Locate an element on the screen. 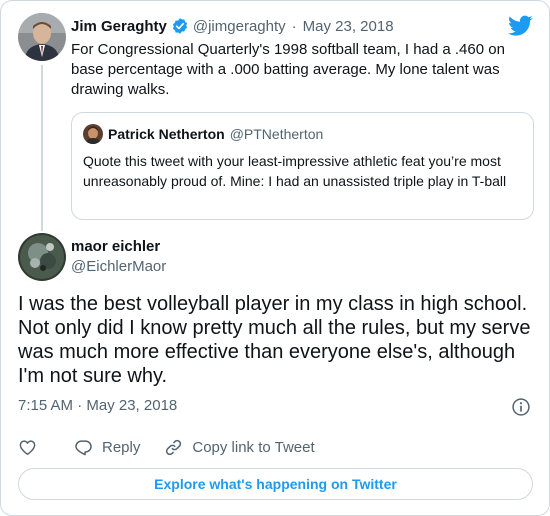 The image size is (550, 516). author-handle: @jimgeraghty is located at coordinates (239, 26).